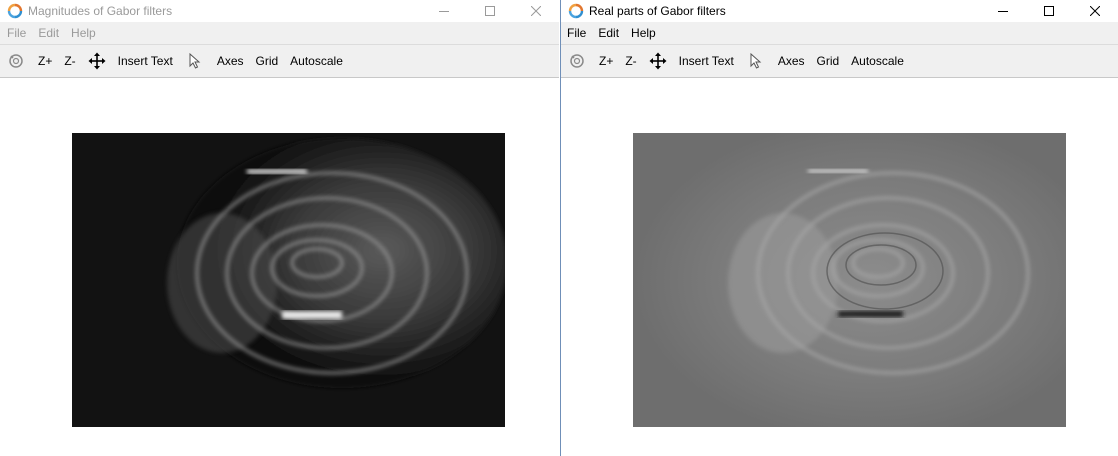 This screenshot has width=1118, height=456. I want to click on window-title: Real parts of Gabor filters, so click(657, 11).